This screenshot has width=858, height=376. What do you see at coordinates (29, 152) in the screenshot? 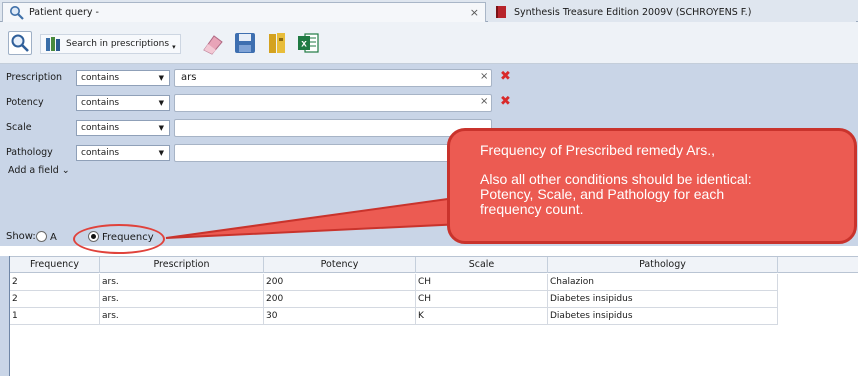
I see `field-label: Pathology` at bounding box center [29, 152].